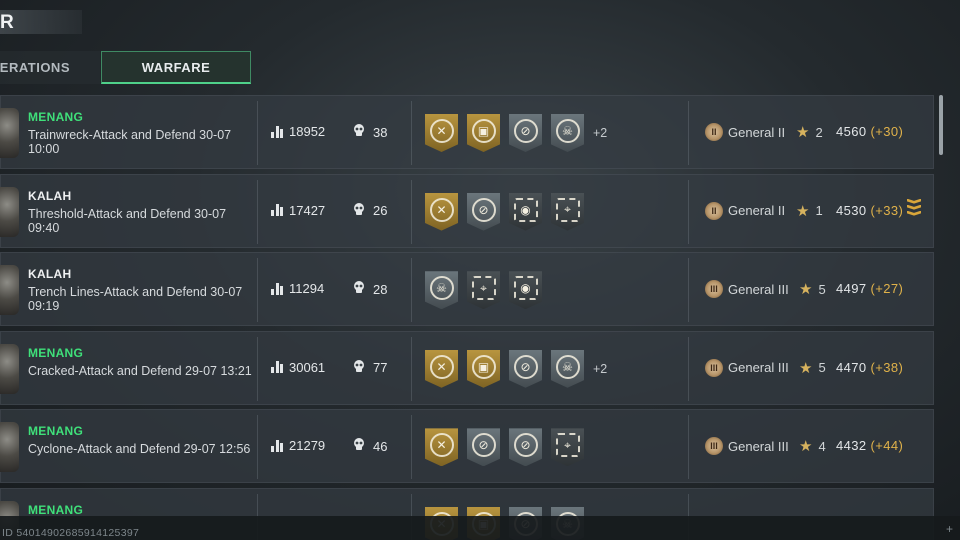 The height and width of the screenshot is (540, 960). What do you see at coordinates (822, 446) in the screenshot?
I see `star-count: 4` at bounding box center [822, 446].